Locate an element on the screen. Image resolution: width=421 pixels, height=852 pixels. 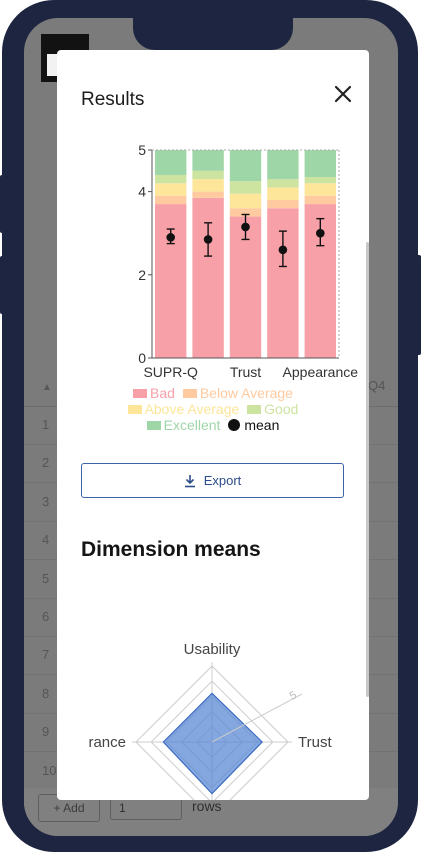
radar-axis-label: Usability is located at coordinates (212, 649).